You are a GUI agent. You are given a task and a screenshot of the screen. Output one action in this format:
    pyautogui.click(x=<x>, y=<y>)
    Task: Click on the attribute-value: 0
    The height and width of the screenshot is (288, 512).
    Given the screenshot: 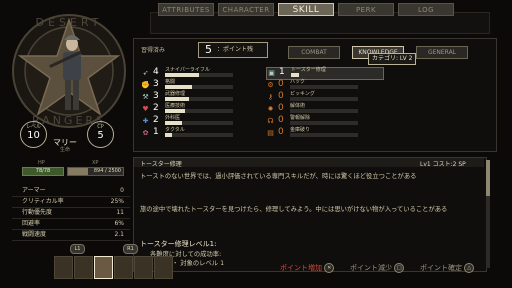 What is the action you would take?
    pyautogui.click(x=122, y=190)
    